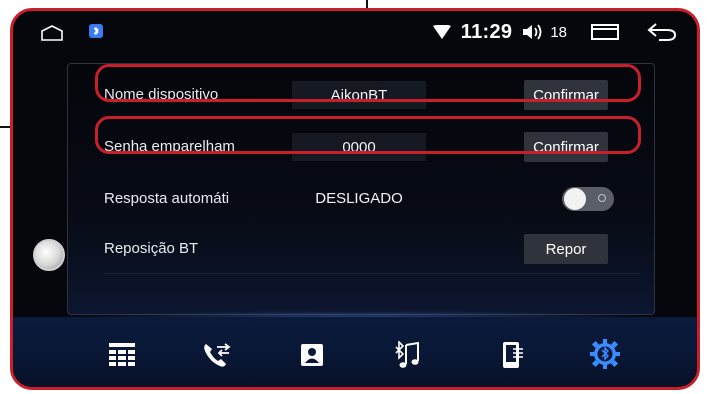  Describe the element at coordinates (372, 273) in the screenshot. I see `row-divider` at that location.